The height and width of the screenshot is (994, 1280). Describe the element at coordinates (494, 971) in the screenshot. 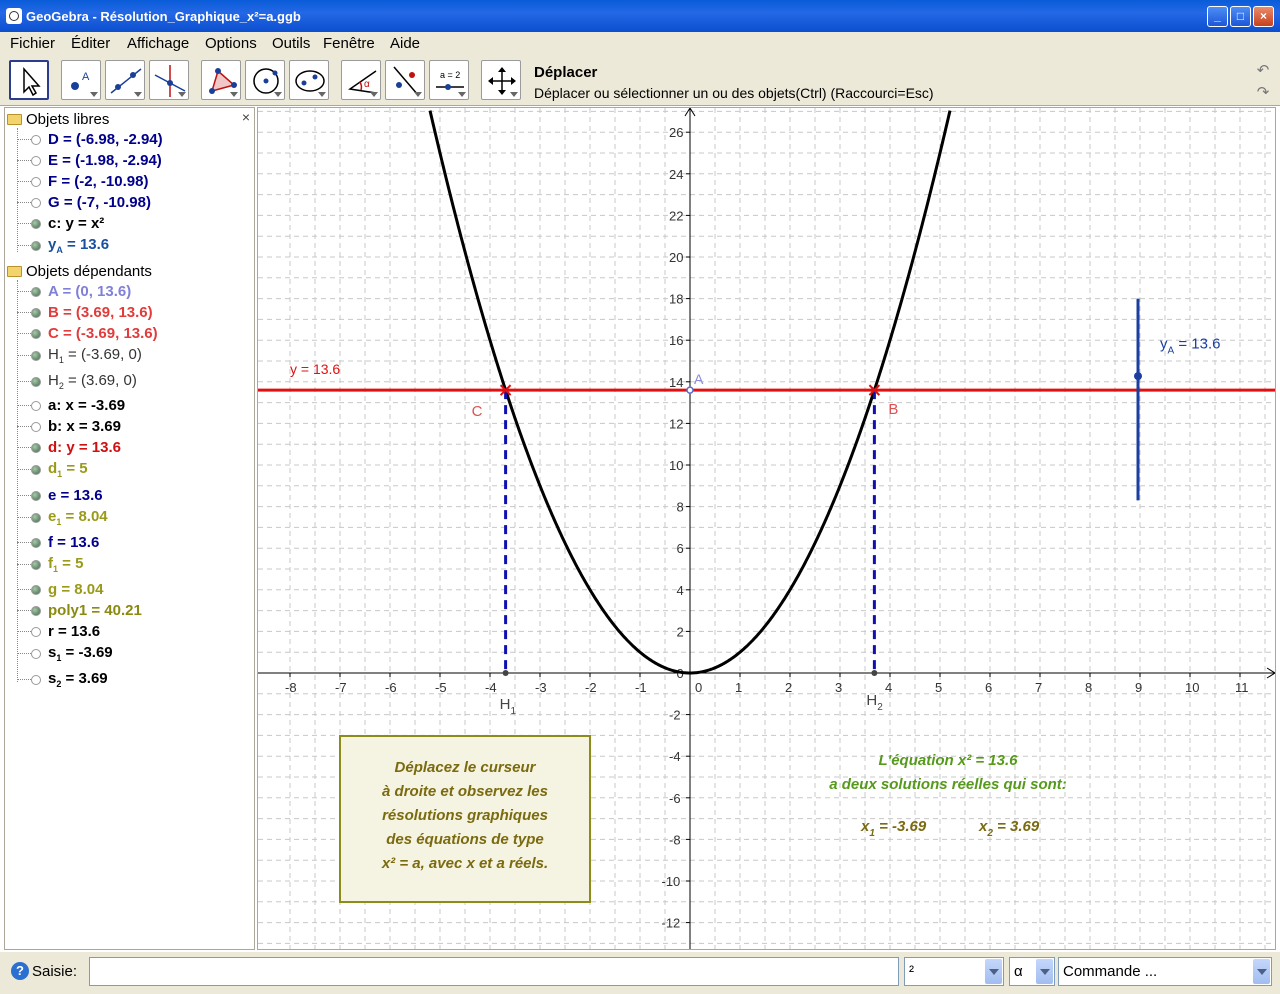

I see `input-field` at that location.